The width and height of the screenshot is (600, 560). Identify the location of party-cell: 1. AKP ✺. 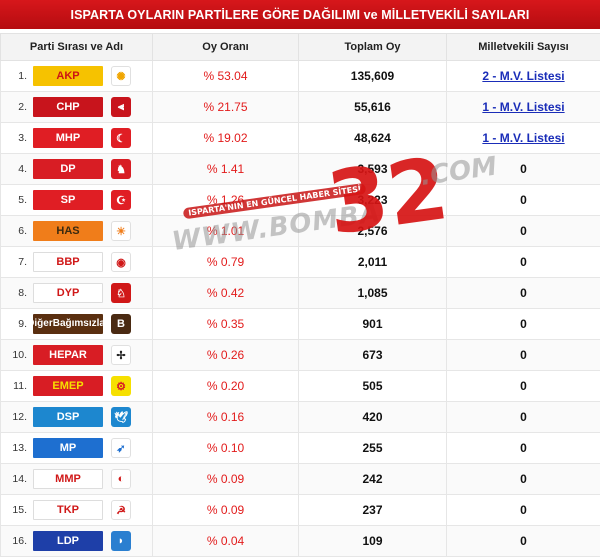
(76, 76).